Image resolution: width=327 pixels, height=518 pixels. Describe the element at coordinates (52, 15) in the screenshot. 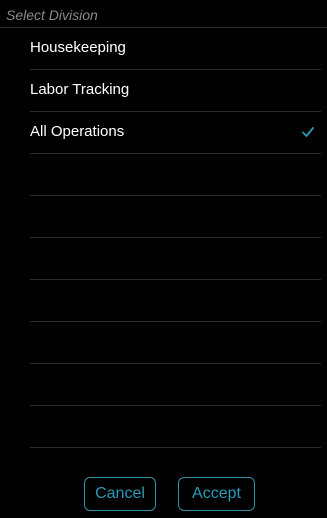

I see `picker-title: Select Division` at that location.